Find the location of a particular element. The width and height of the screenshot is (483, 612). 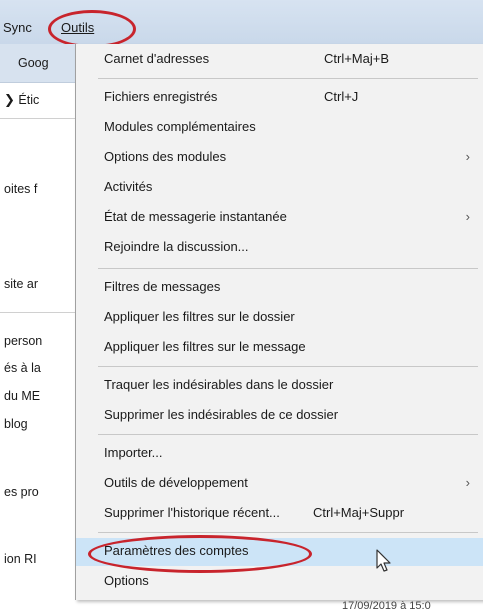

background-row: oites f is located at coordinates (20, 189).